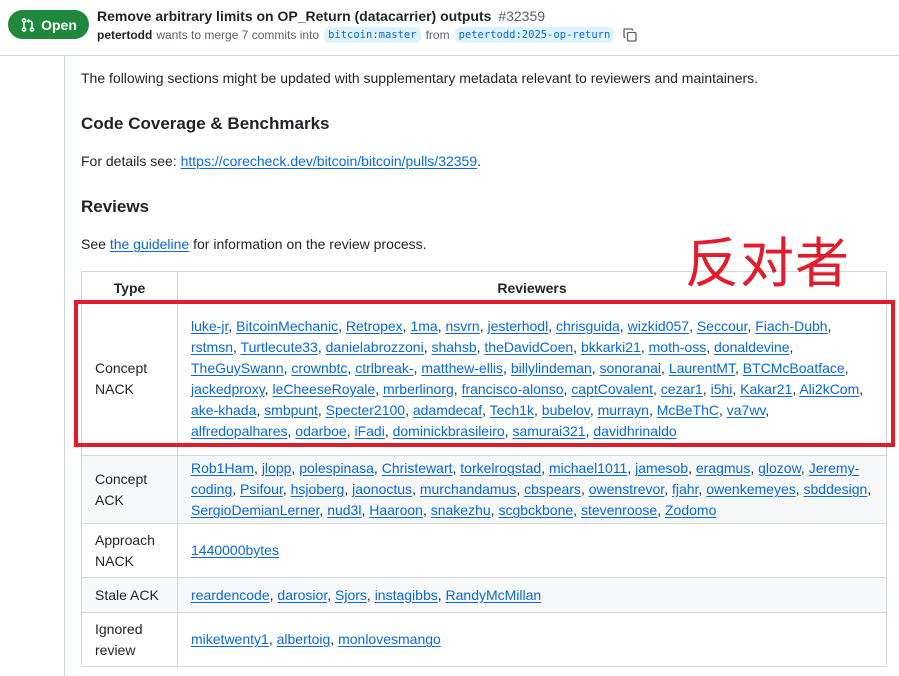  I want to click on reviewer-link: fjahr, so click(685, 489).